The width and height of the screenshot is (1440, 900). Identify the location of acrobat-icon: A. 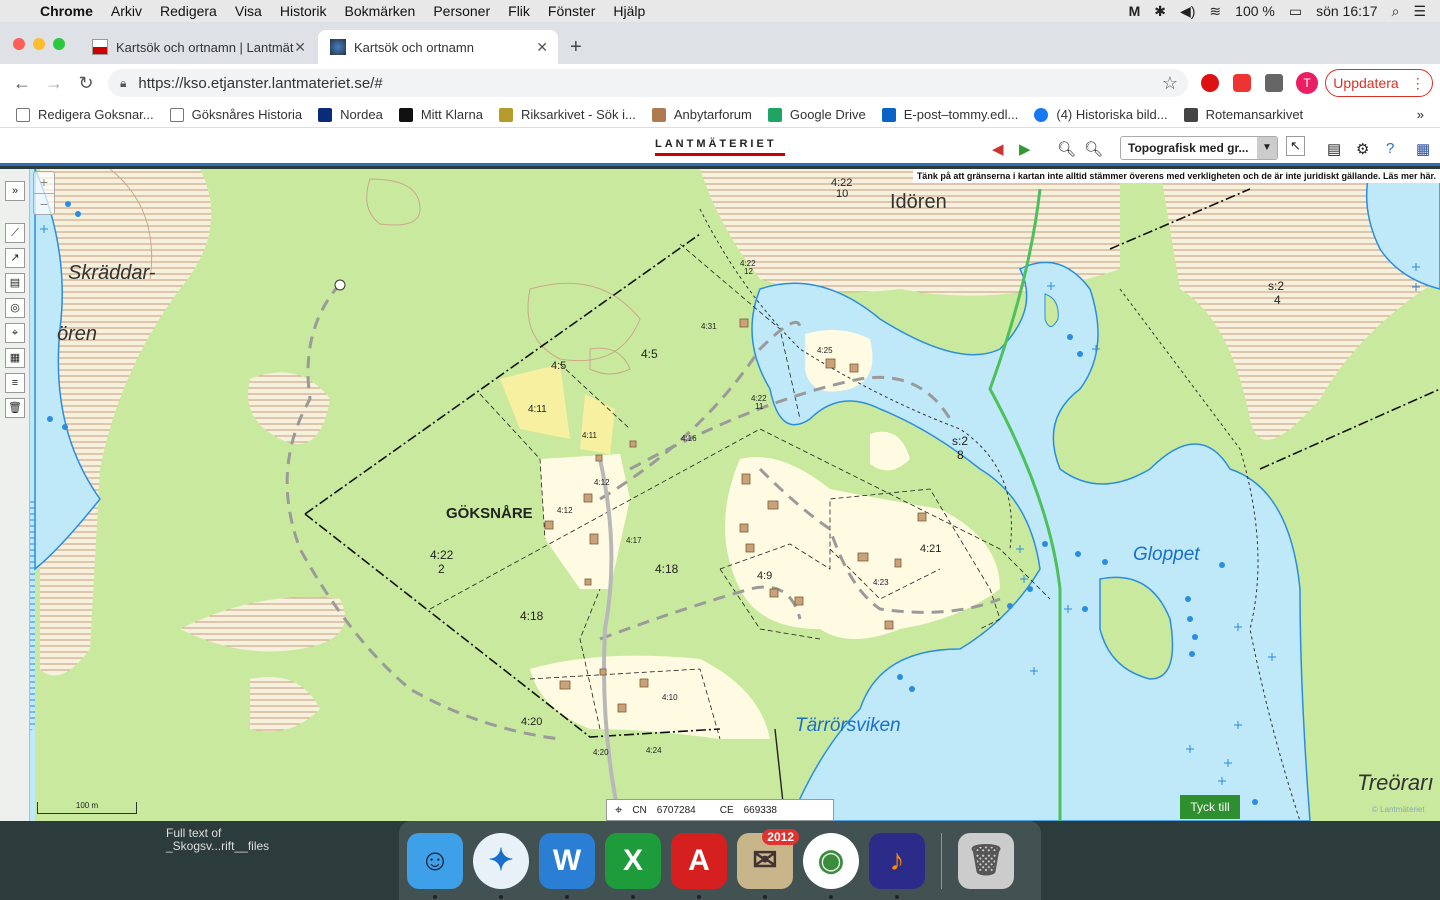
(699, 865).